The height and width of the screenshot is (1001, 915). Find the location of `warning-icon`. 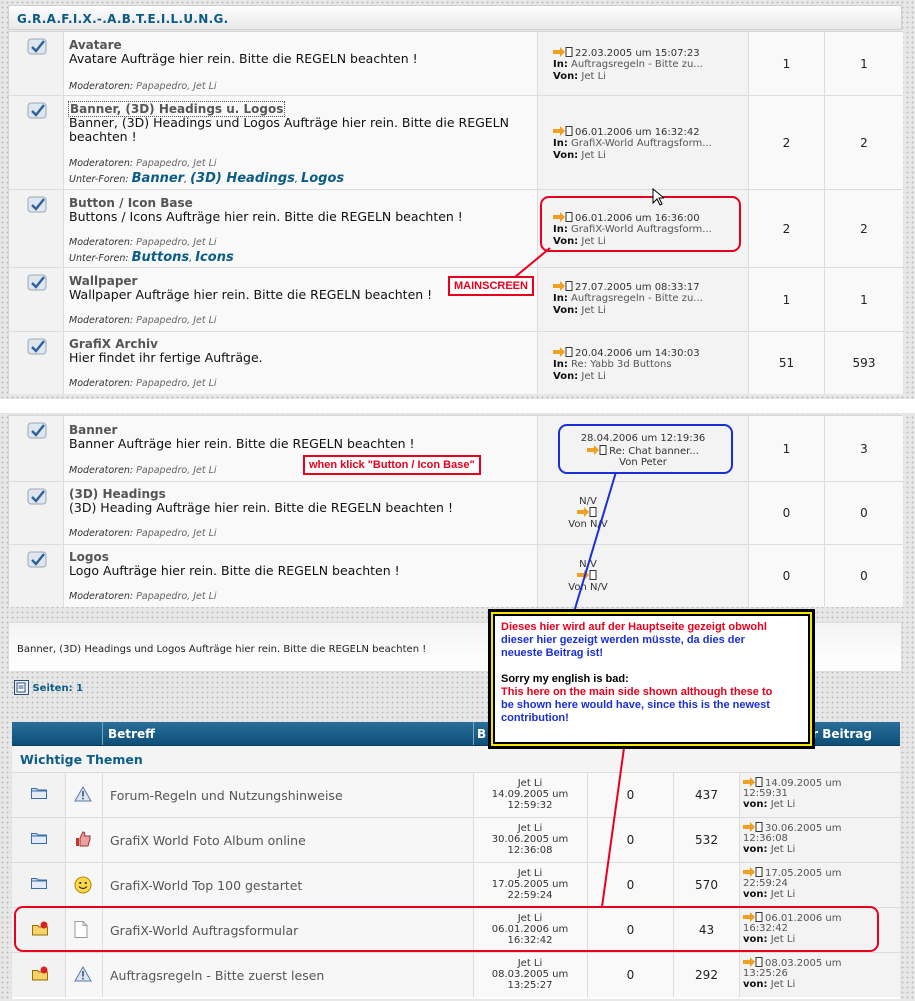

warning-icon is located at coordinates (83, 795).